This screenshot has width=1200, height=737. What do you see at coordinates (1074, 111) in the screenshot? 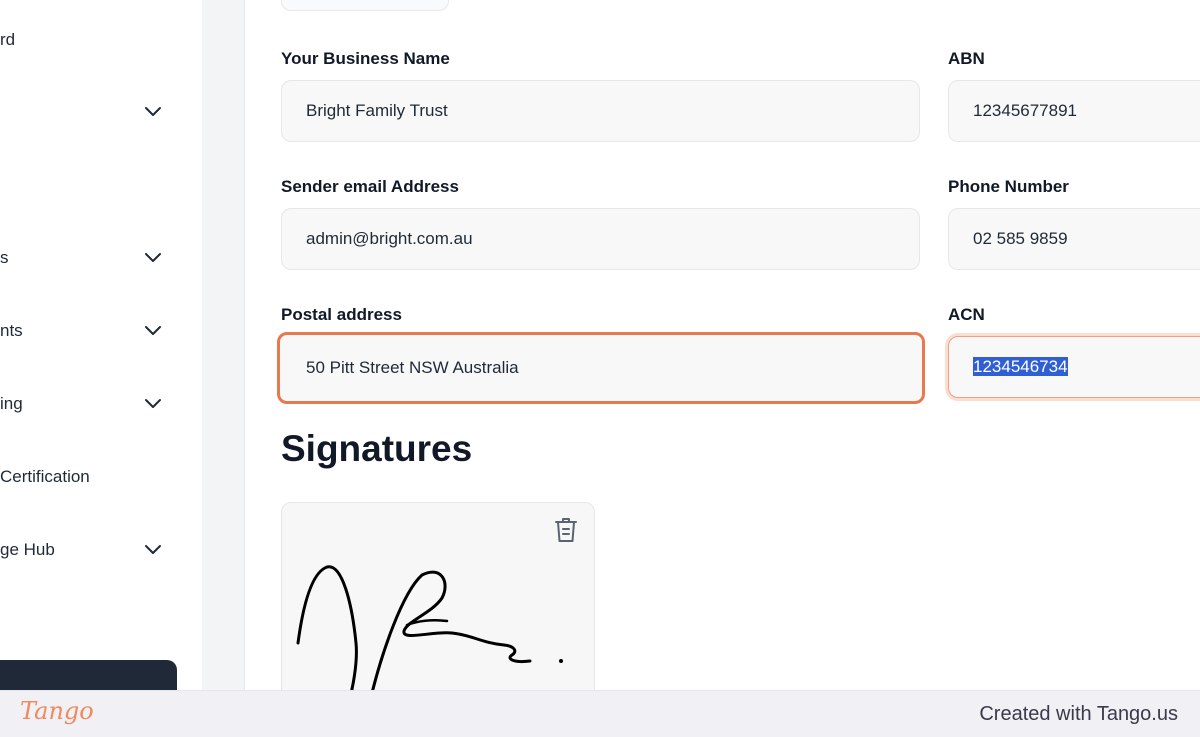
I see `abn-input: 12345677891` at bounding box center [1074, 111].